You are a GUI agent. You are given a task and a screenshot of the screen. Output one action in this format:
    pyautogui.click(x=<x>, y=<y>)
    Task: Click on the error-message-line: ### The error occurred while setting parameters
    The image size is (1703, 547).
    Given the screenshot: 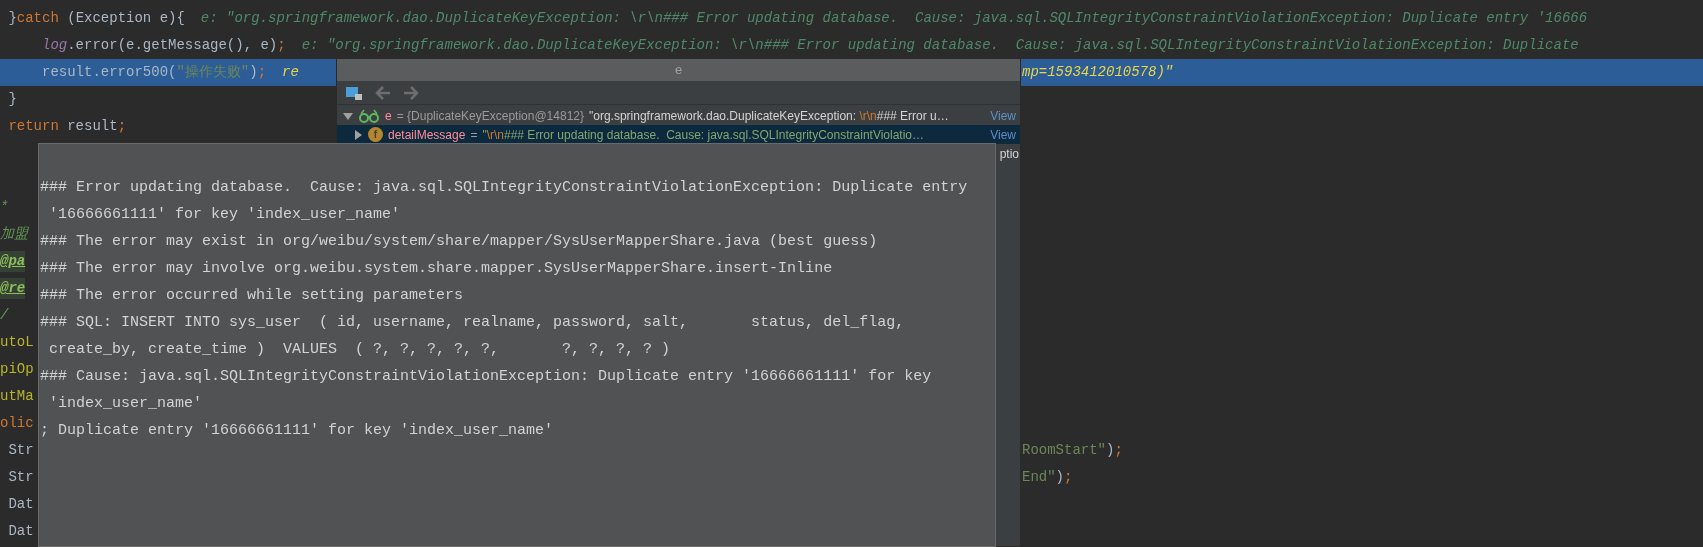 What is the action you would take?
    pyautogui.click(x=252, y=296)
    